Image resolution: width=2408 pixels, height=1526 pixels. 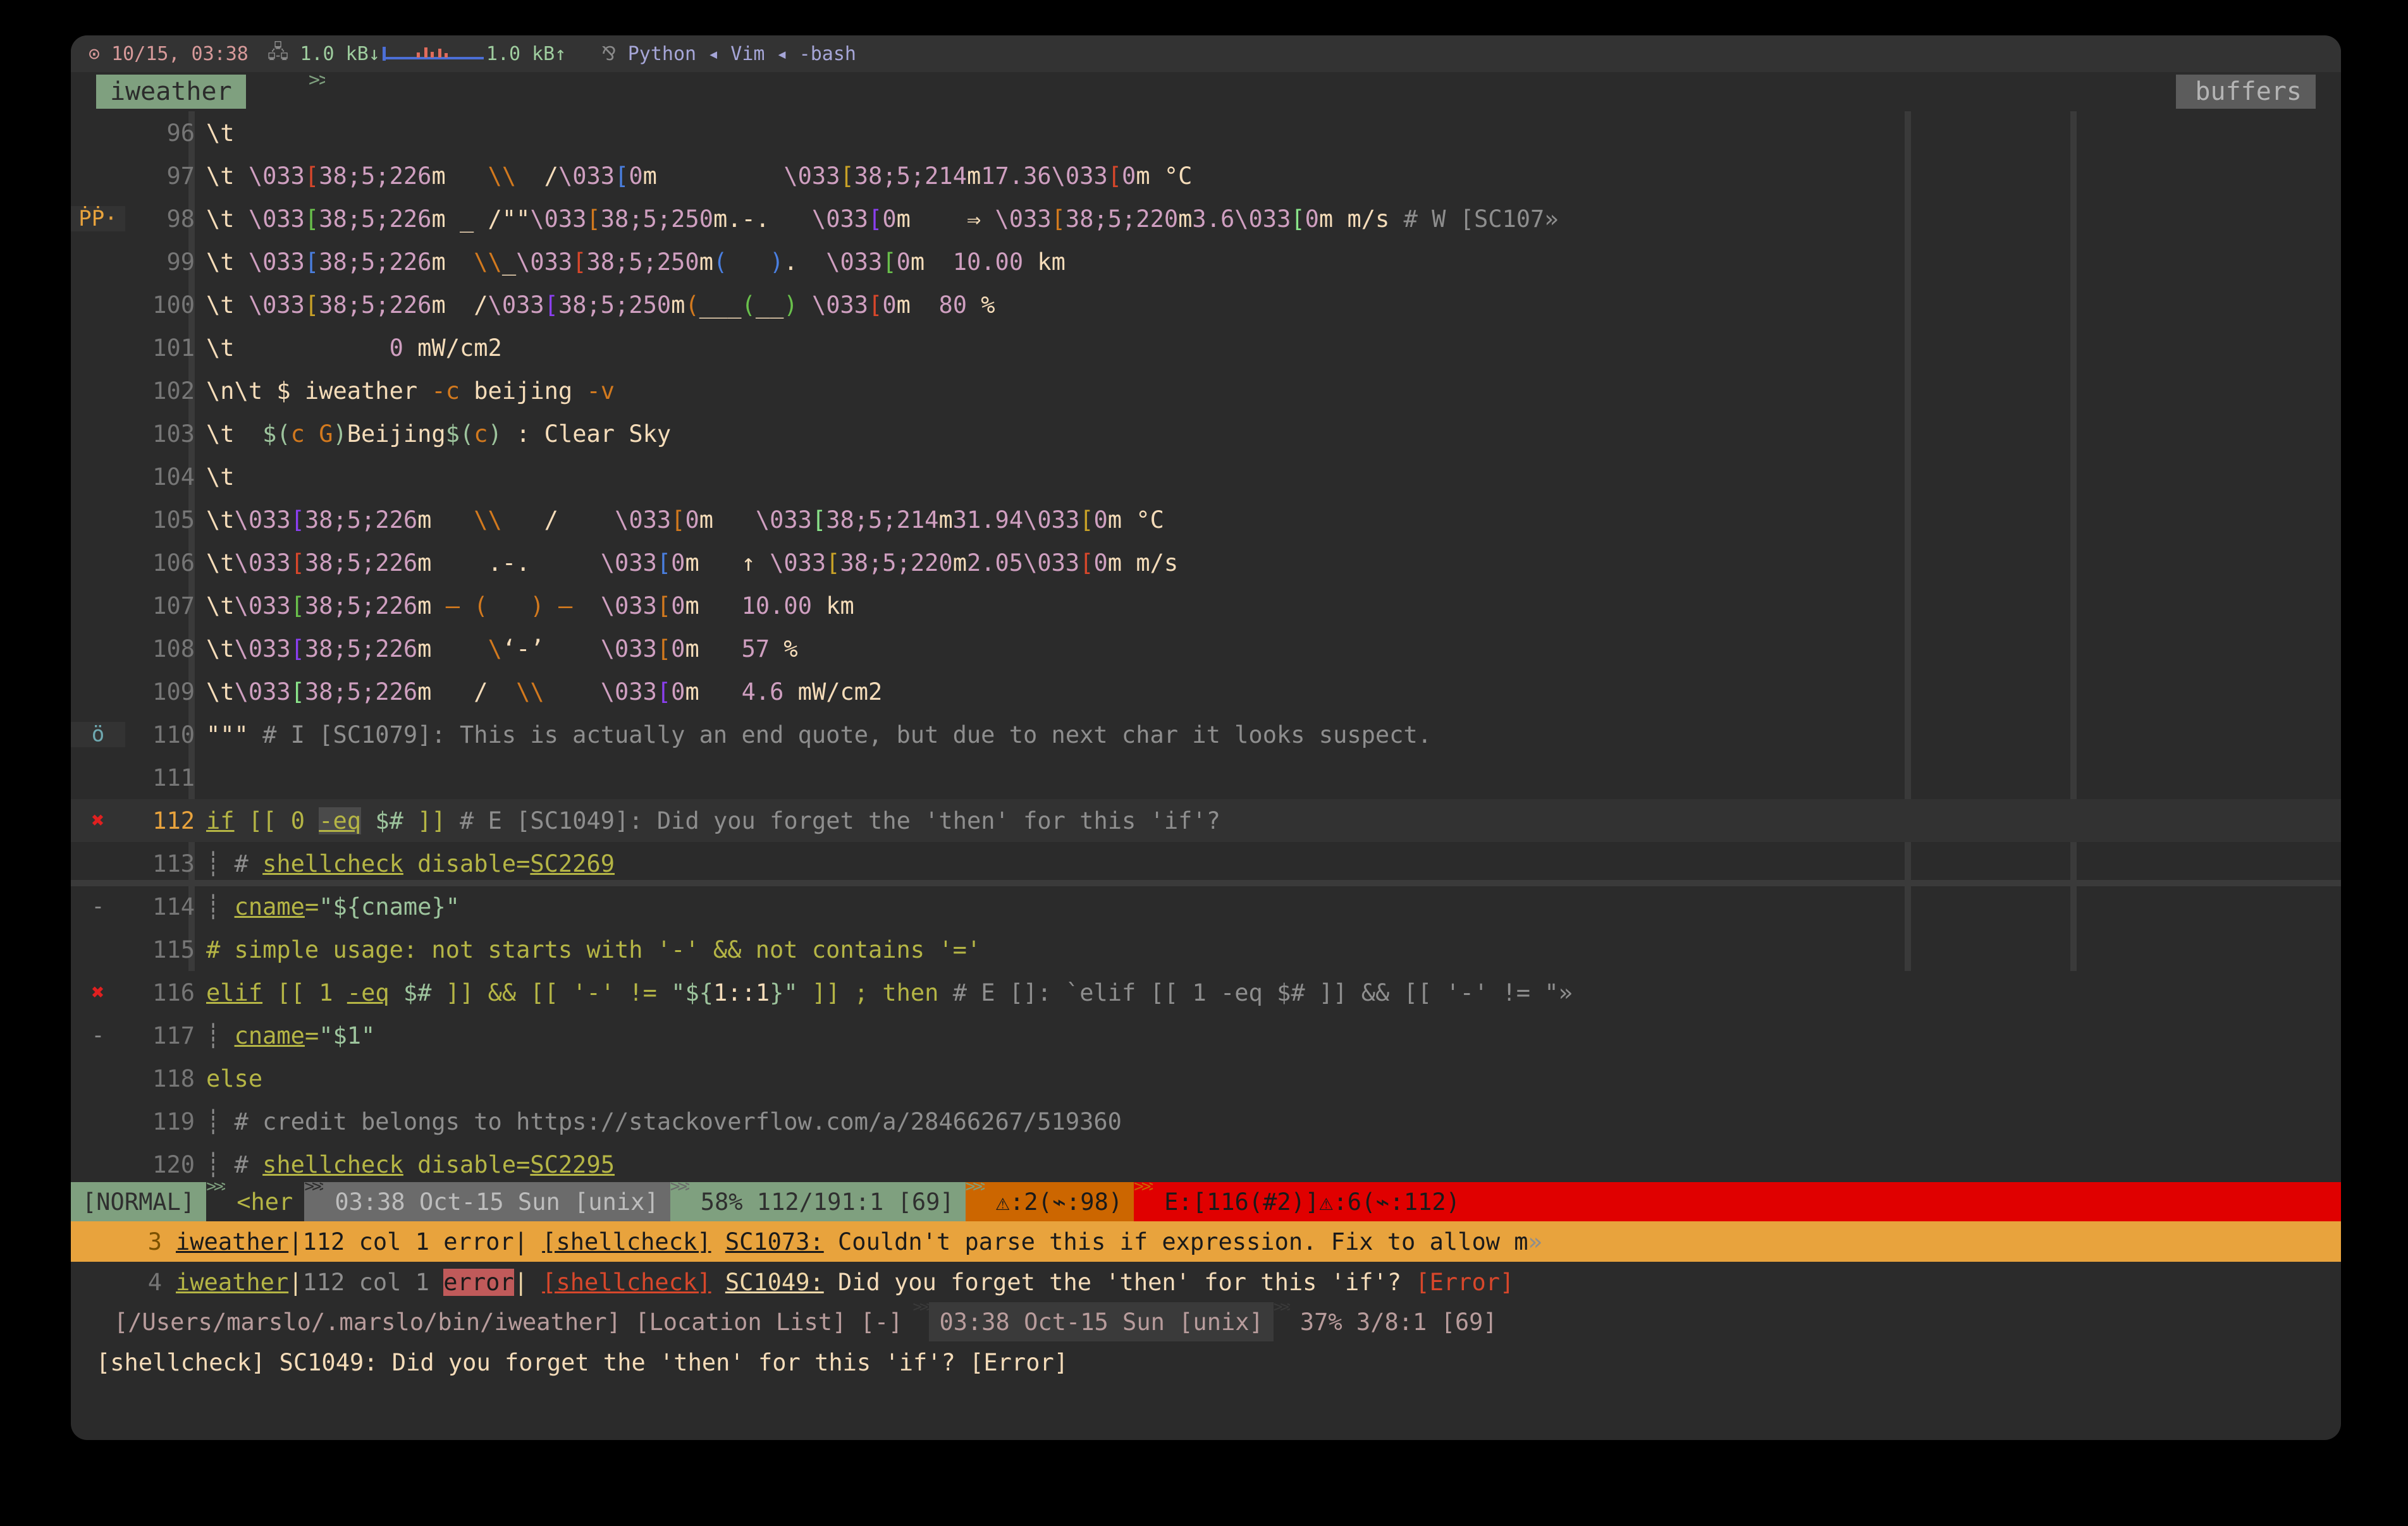 What do you see at coordinates (173, 777) in the screenshot?
I see `line-number: 111` at bounding box center [173, 777].